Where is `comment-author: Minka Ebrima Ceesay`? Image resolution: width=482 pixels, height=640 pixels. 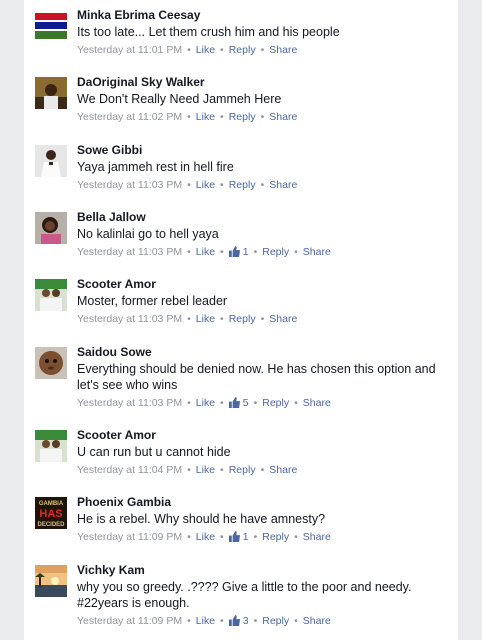 comment-author: Minka Ebrima Ceesay is located at coordinates (262, 15).